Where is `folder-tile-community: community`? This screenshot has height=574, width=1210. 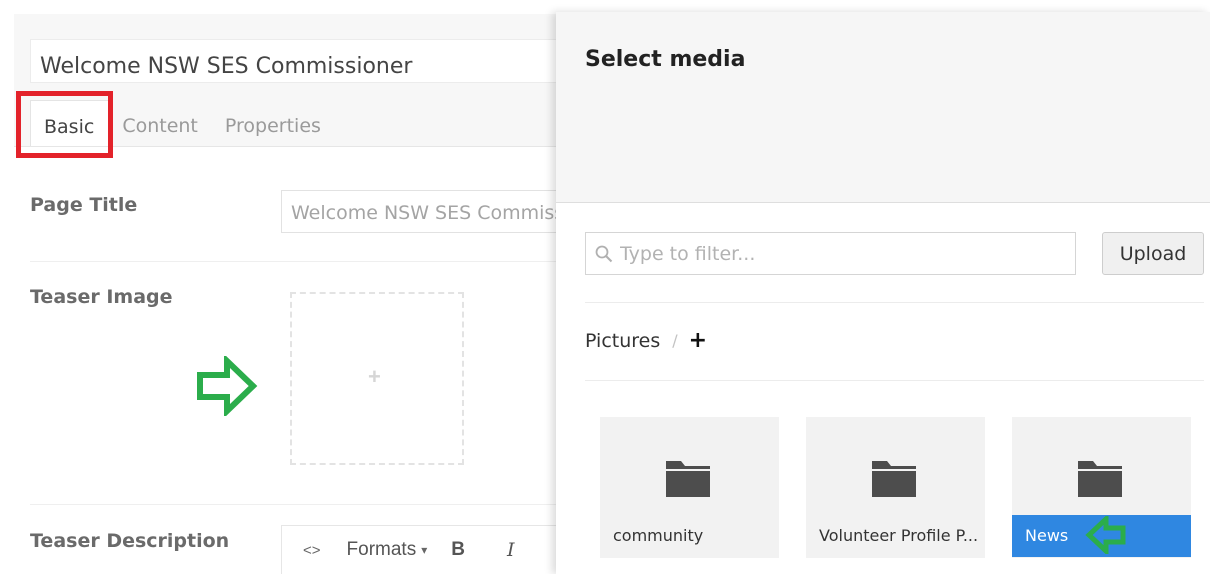 folder-tile-community: community is located at coordinates (689, 487).